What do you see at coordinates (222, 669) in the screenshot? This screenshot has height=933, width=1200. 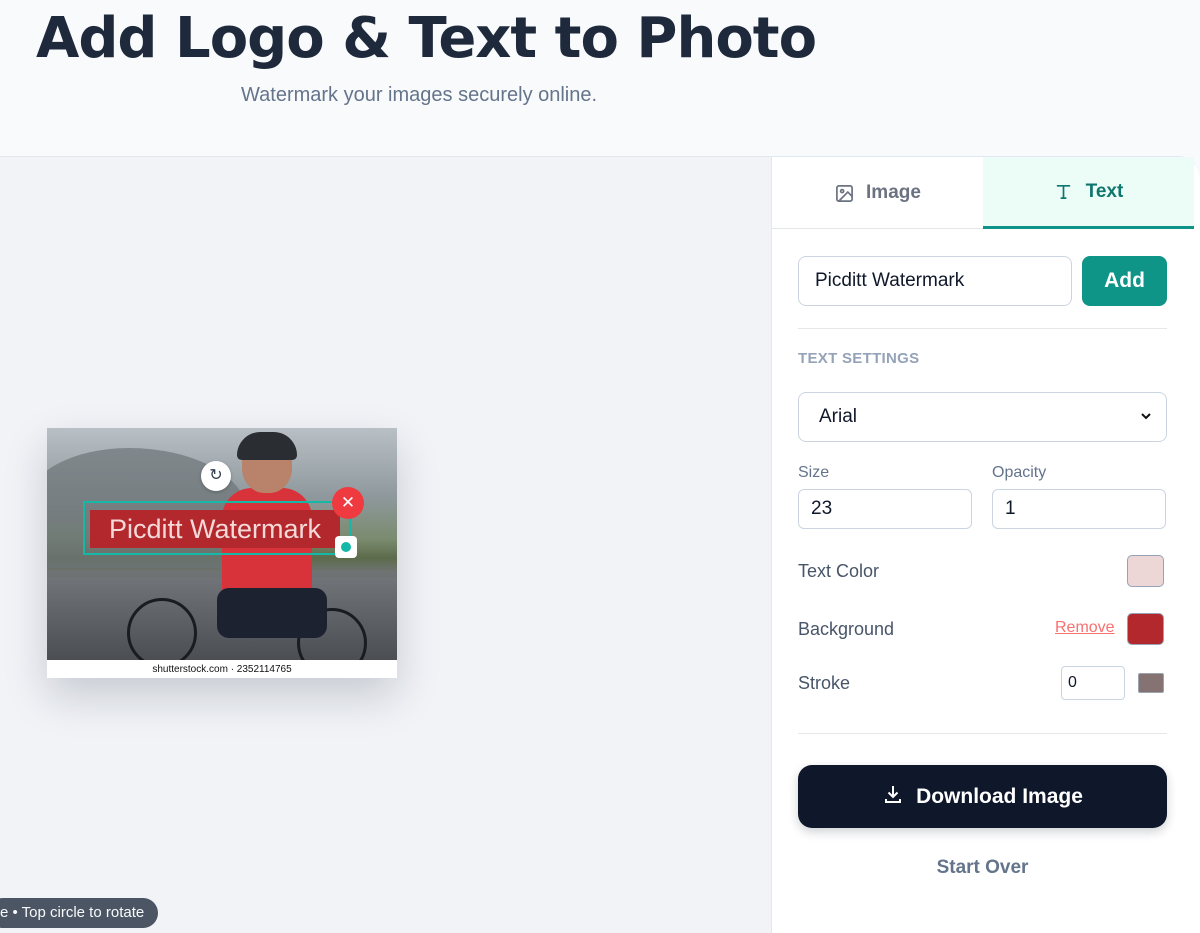 I see `photo-caption: shutterstock.com · 2352114765` at bounding box center [222, 669].